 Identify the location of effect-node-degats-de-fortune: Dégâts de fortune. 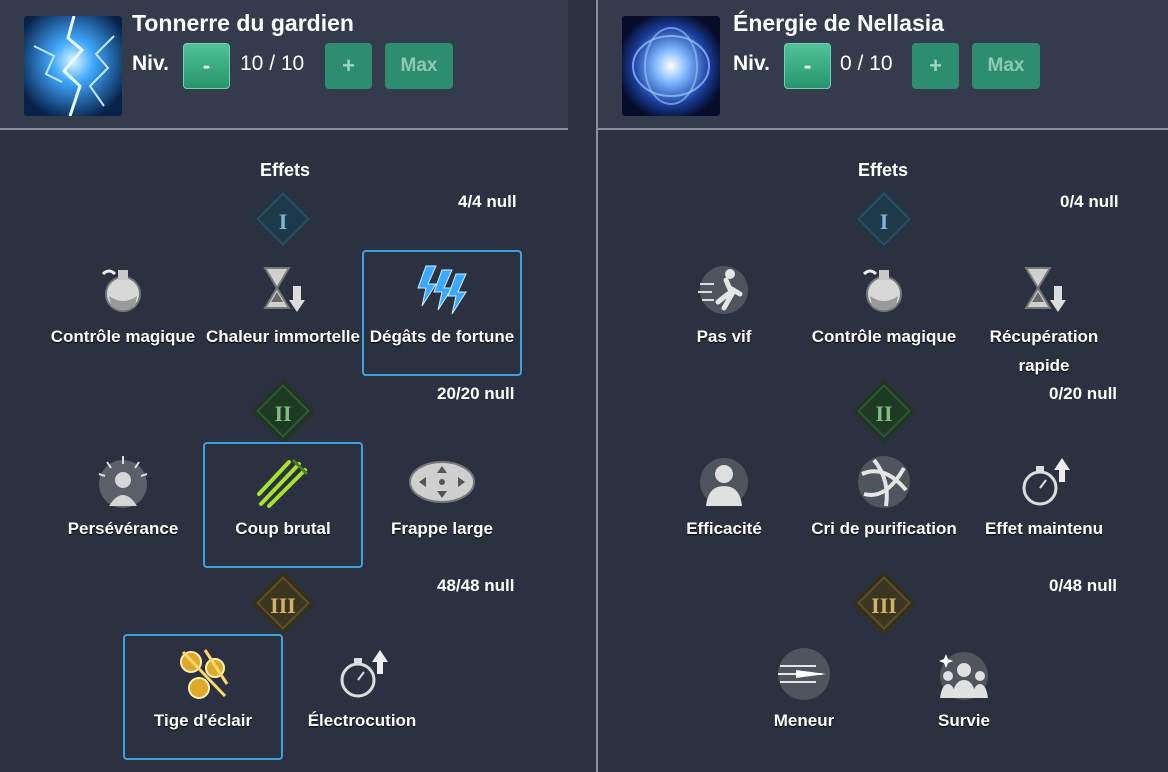
(442, 313).